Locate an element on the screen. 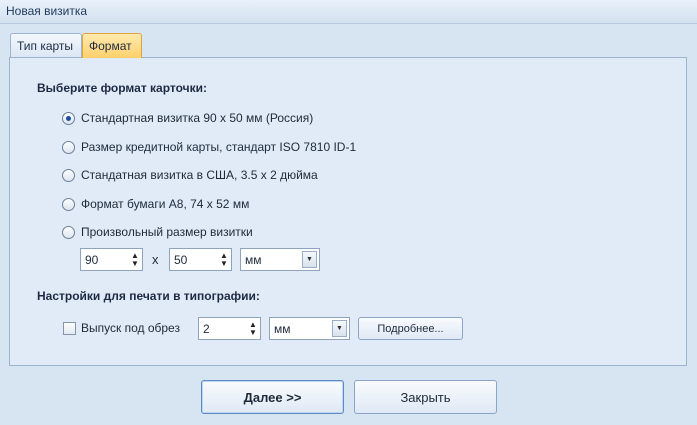  width-value: 90 is located at coordinates (92, 259).